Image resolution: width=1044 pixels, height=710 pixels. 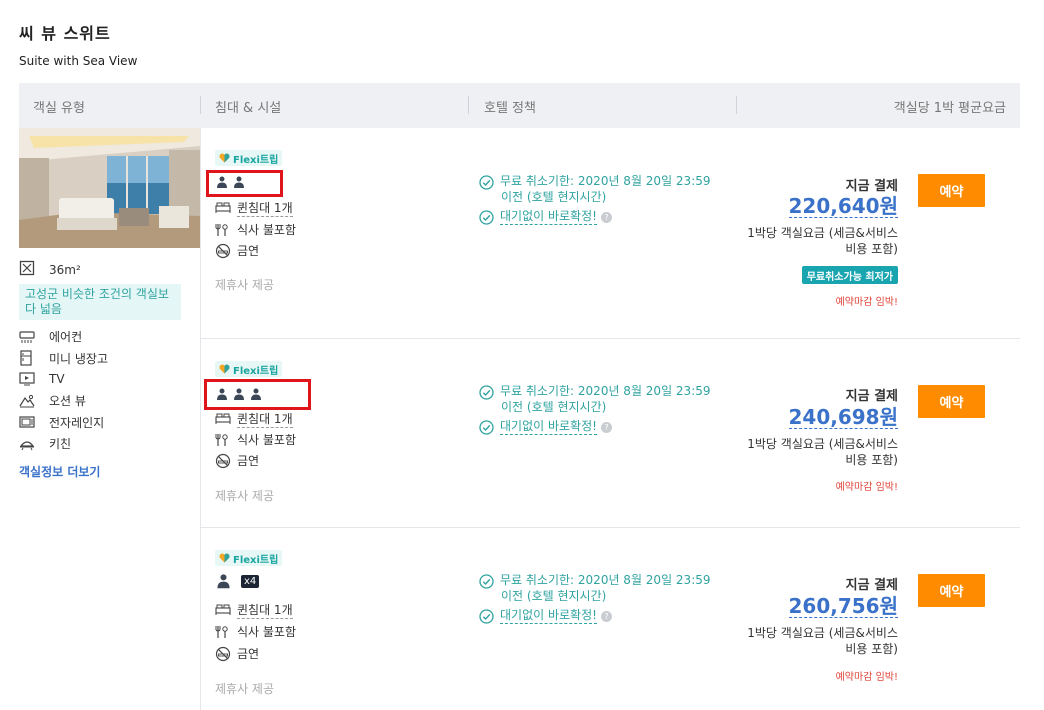 What do you see at coordinates (27, 358) in the screenshot?
I see `mini-fridge-icon` at bounding box center [27, 358].